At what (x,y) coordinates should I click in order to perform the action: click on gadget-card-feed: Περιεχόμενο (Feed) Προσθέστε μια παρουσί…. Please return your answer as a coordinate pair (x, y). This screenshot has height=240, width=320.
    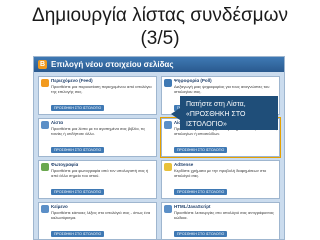
    Looking at the image, I should click on (97, 95).